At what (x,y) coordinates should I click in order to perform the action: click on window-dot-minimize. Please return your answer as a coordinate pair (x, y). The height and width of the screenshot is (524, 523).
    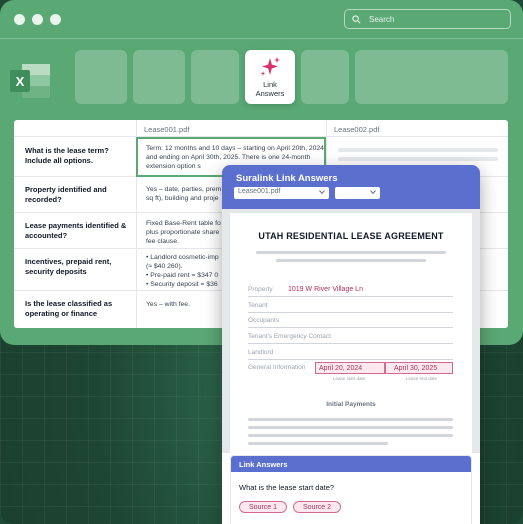
    Looking at the image, I should click on (37, 19).